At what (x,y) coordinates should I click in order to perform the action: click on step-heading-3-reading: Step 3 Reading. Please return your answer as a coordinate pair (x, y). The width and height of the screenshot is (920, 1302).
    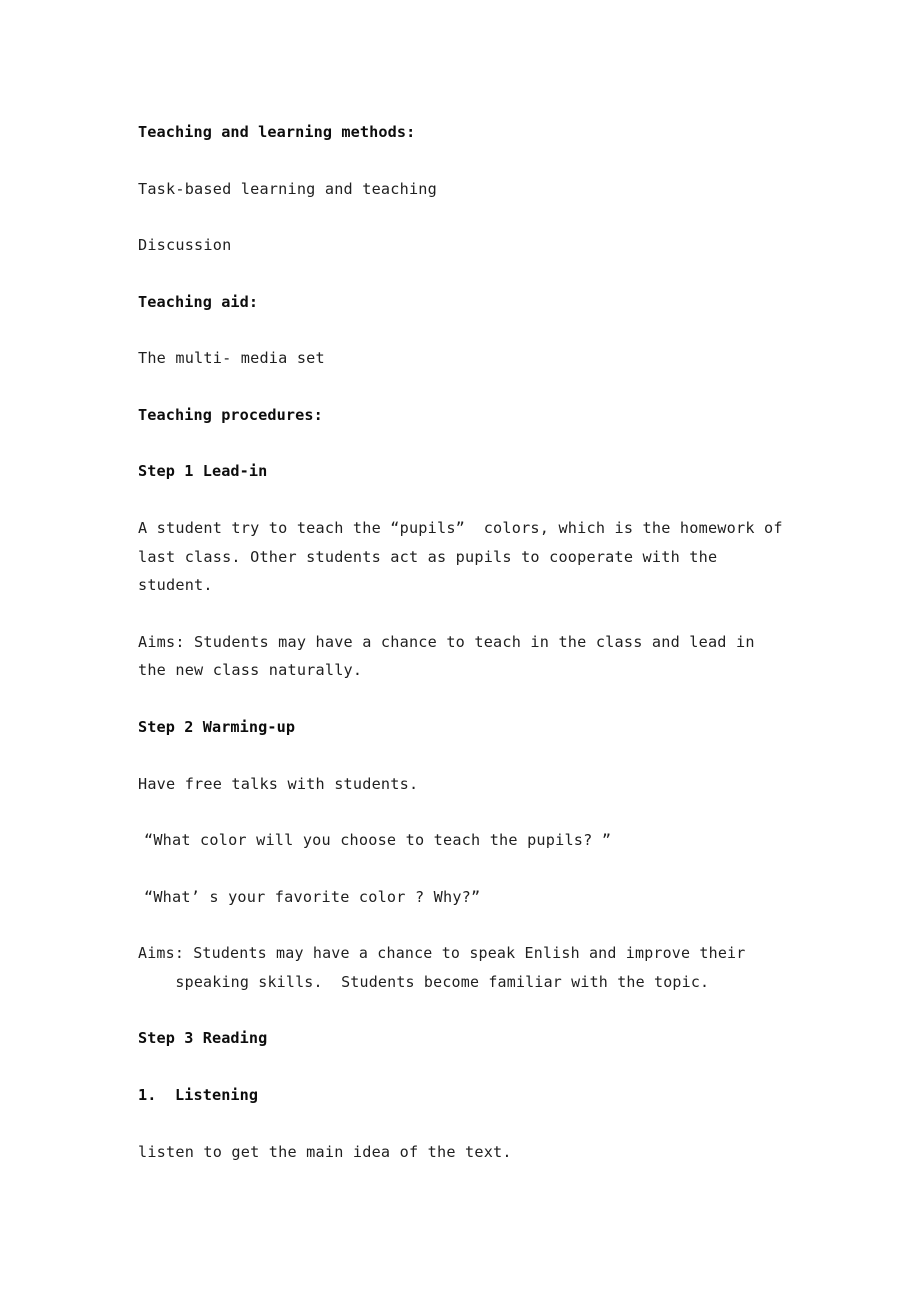
    Looking at the image, I should click on (203, 1038).